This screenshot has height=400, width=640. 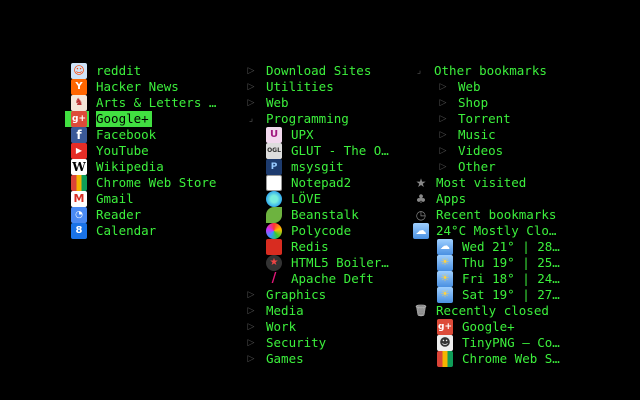 I want to click on bookmark-redis: Redis, so click(x=327, y=247).